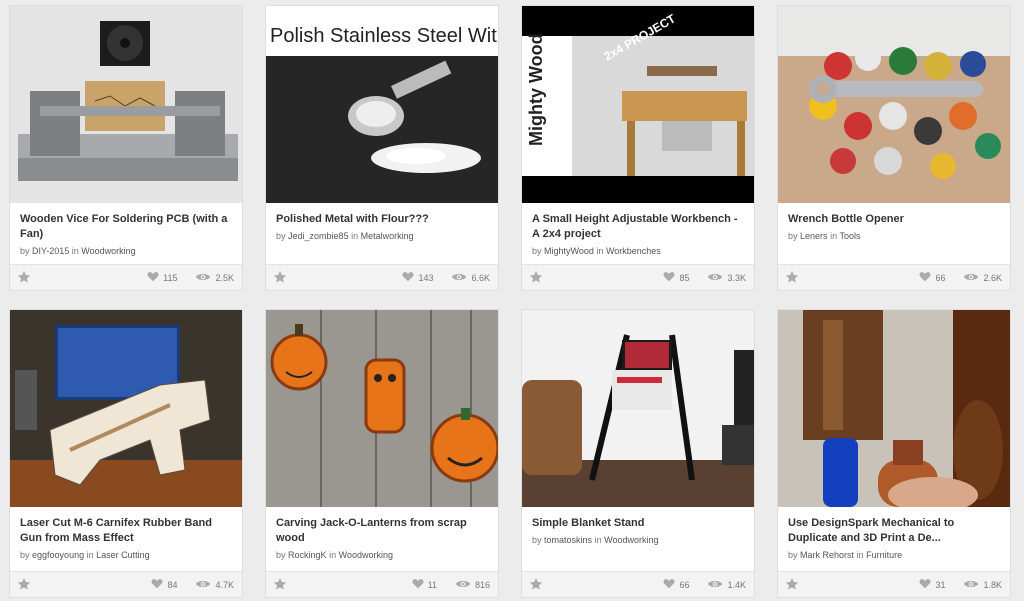 The width and height of the screenshot is (1024, 601). Describe the element at coordinates (382, 104) in the screenshot. I see `project-thumbnail: Polish Stainless Steel With Flour` at that location.